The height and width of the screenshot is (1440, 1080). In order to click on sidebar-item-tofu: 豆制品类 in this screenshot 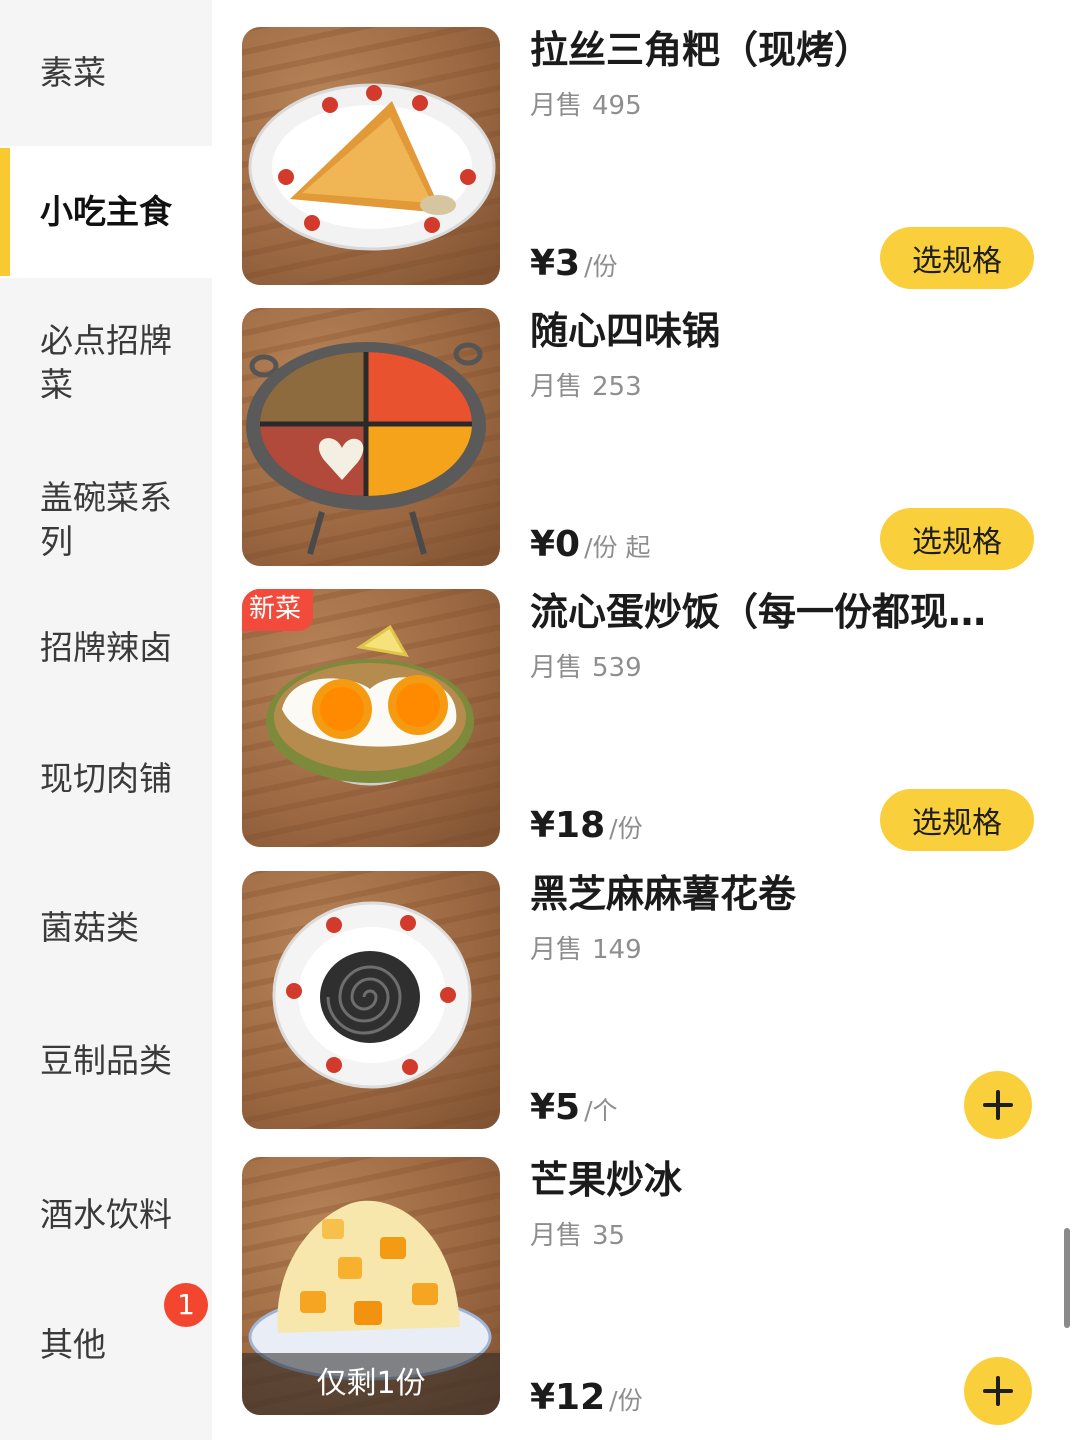, I will do `click(106, 1061)`.